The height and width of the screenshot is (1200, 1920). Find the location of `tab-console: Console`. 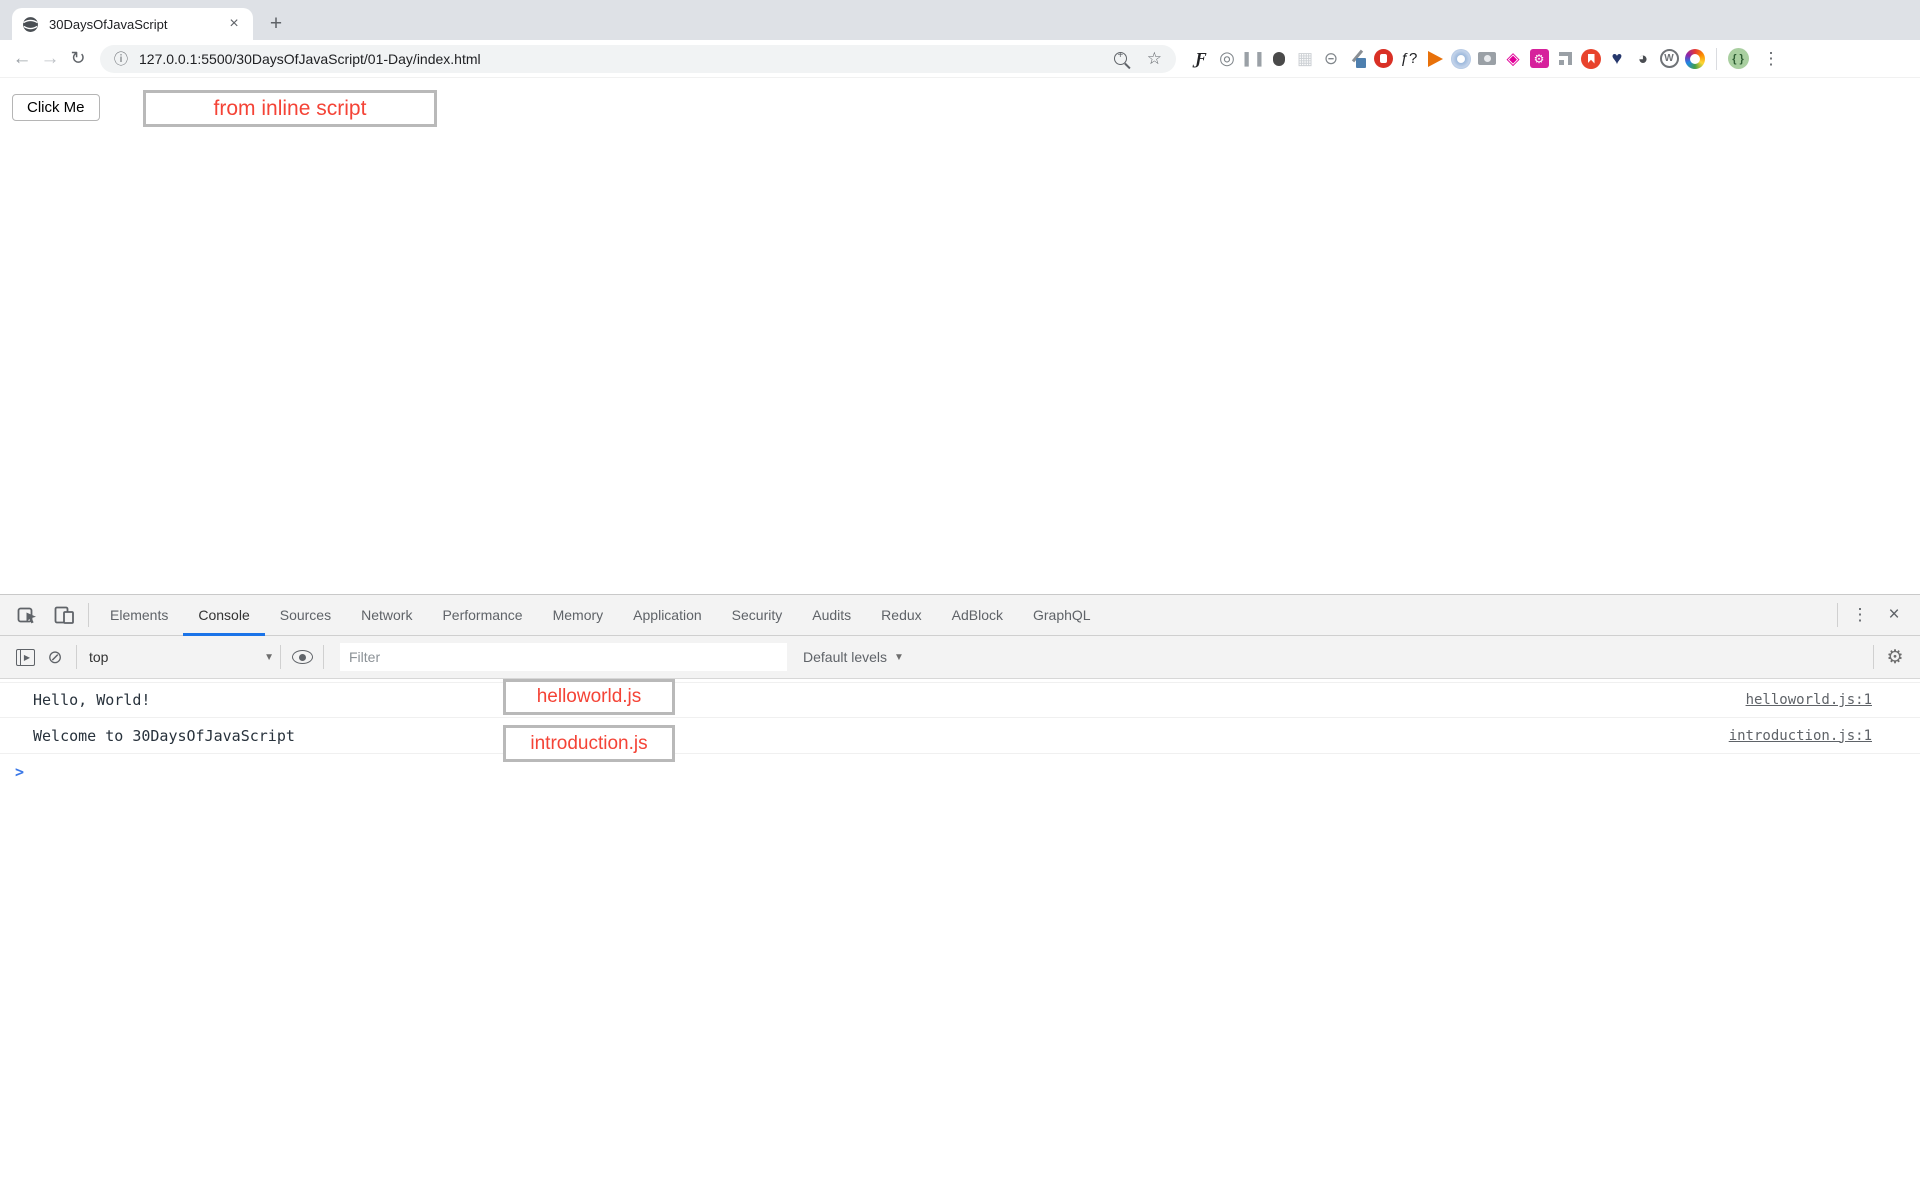

tab-console: Console is located at coordinates (223, 615).